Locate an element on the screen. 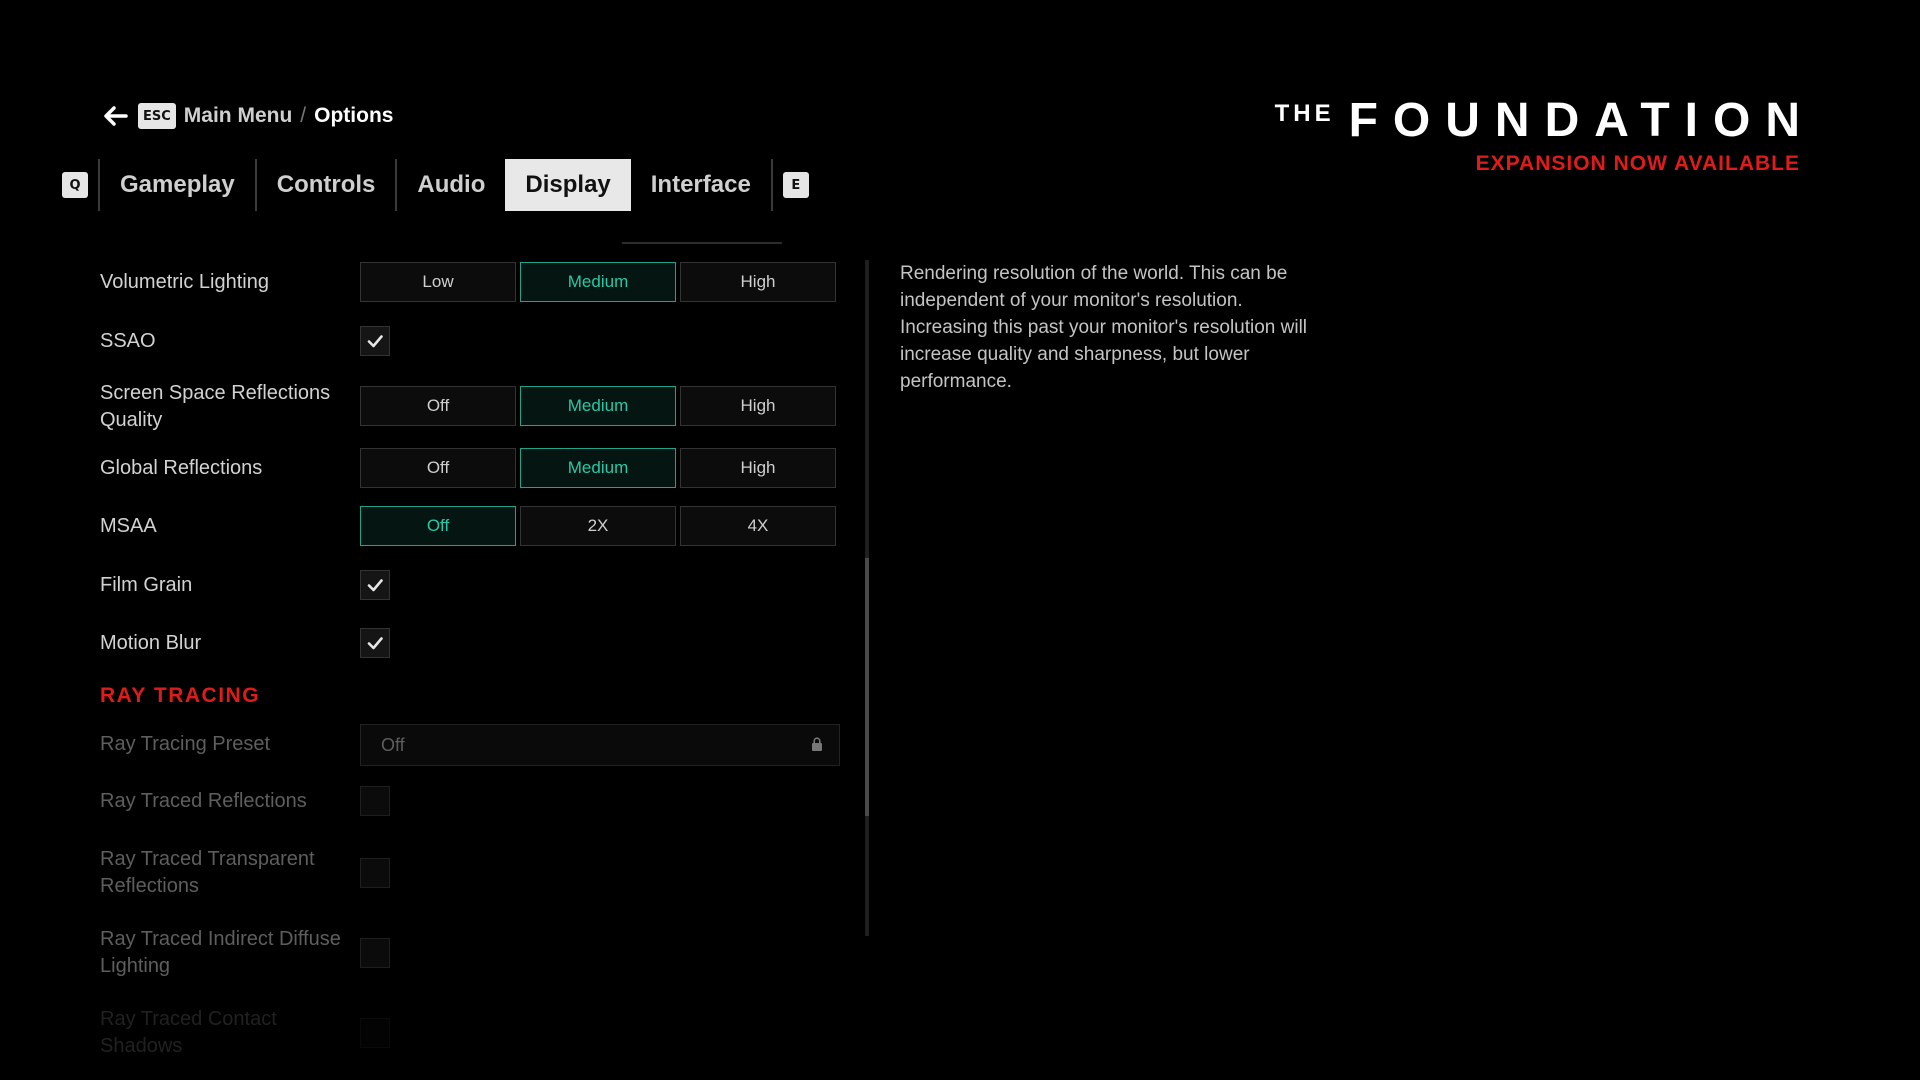 This screenshot has height=1080, width=1920. film-grain-checkbox is located at coordinates (375, 585).